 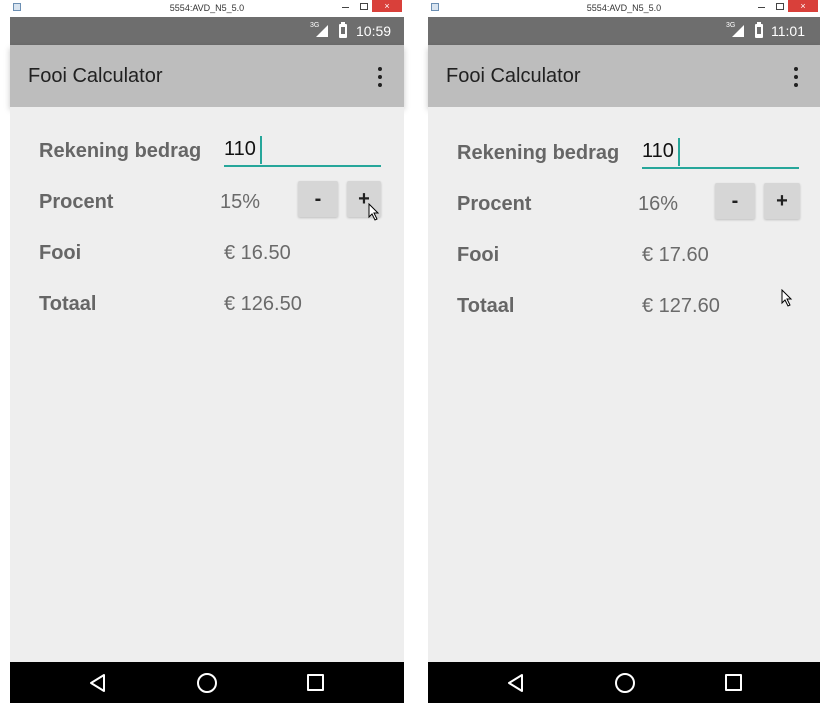 What do you see at coordinates (374, 31) in the screenshot?
I see `status-clock: 10:59` at bounding box center [374, 31].